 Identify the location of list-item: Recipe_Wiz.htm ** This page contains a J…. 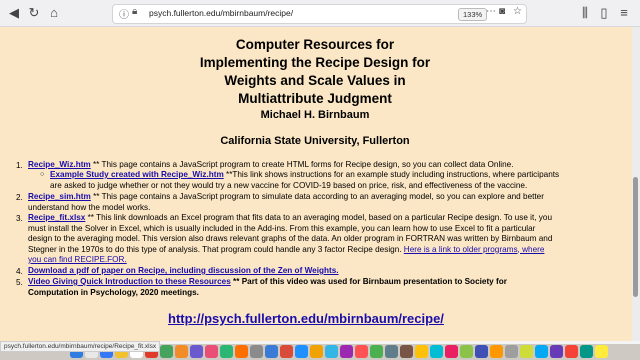
(271, 164).